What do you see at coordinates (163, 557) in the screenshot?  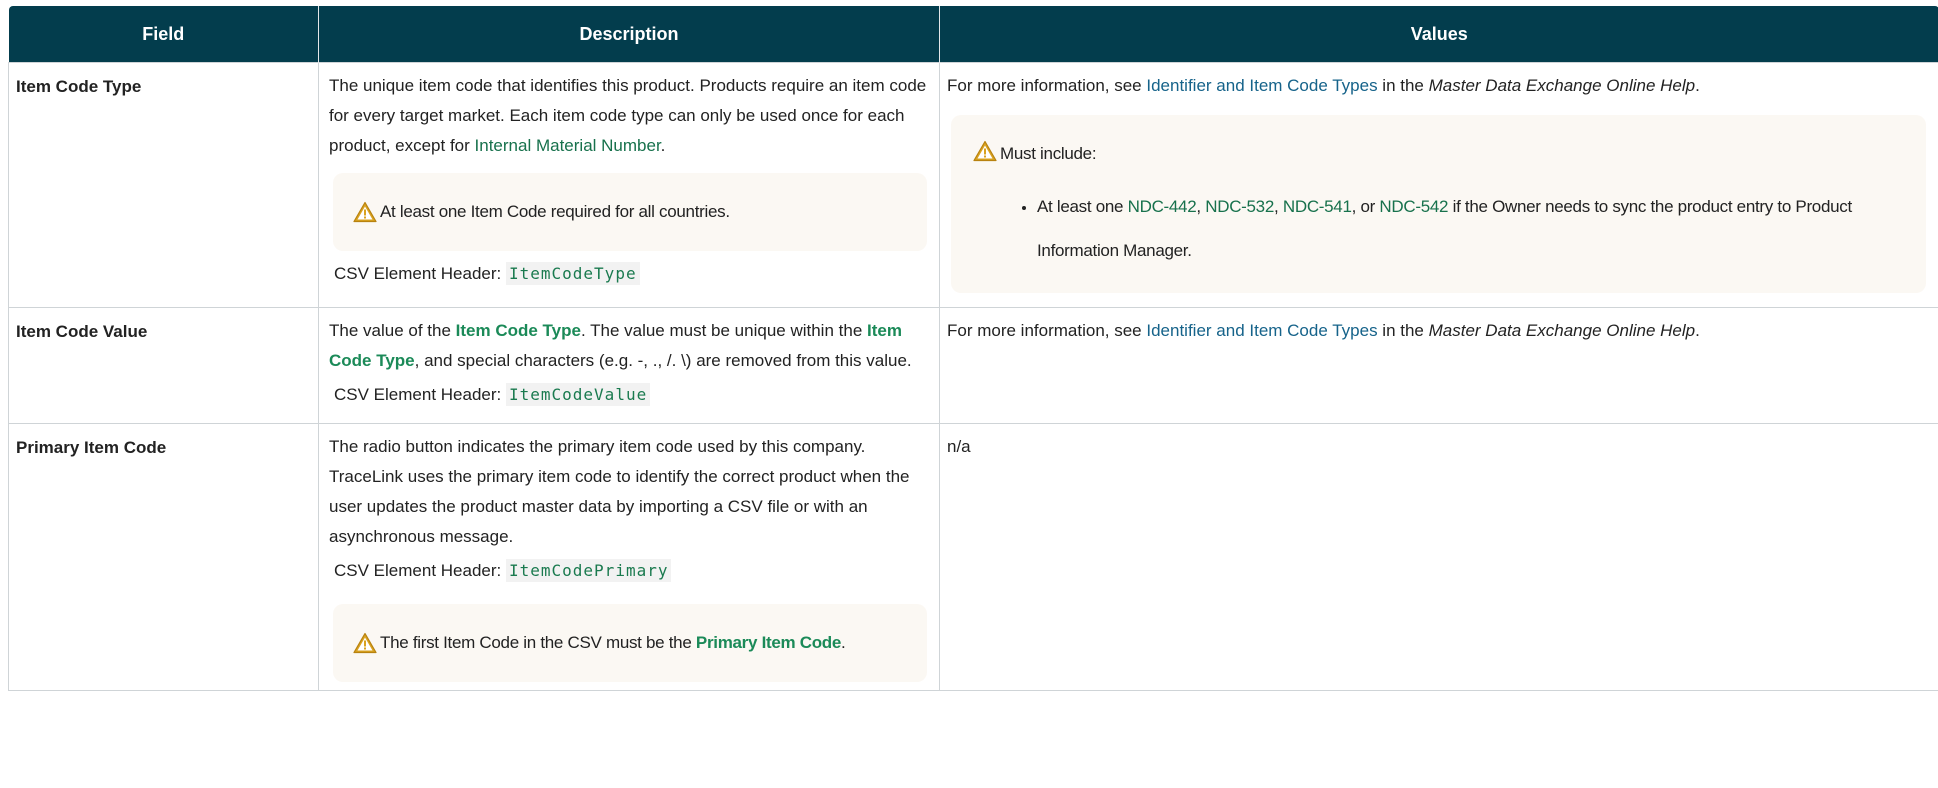 I see `field-name: Primary Item Code` at bounding box center [163, 557].